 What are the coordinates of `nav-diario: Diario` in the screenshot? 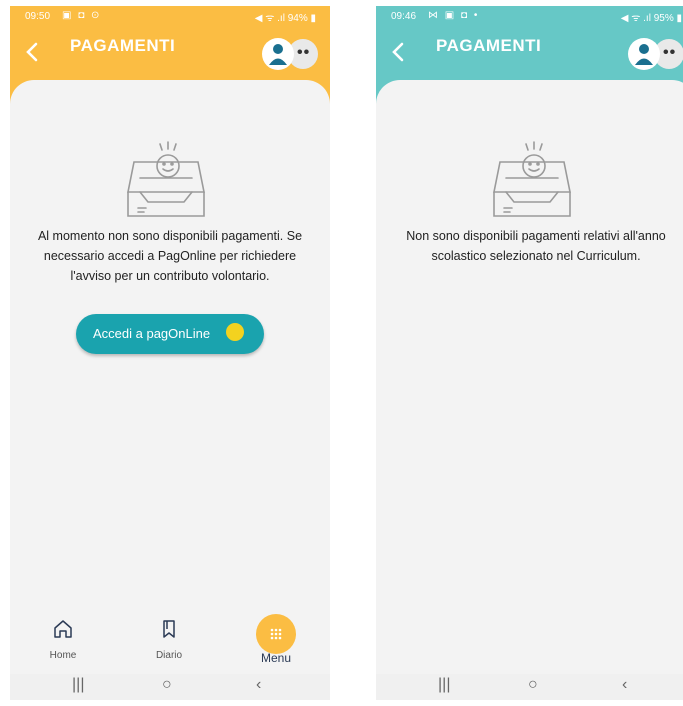 It's located at (169, 639).